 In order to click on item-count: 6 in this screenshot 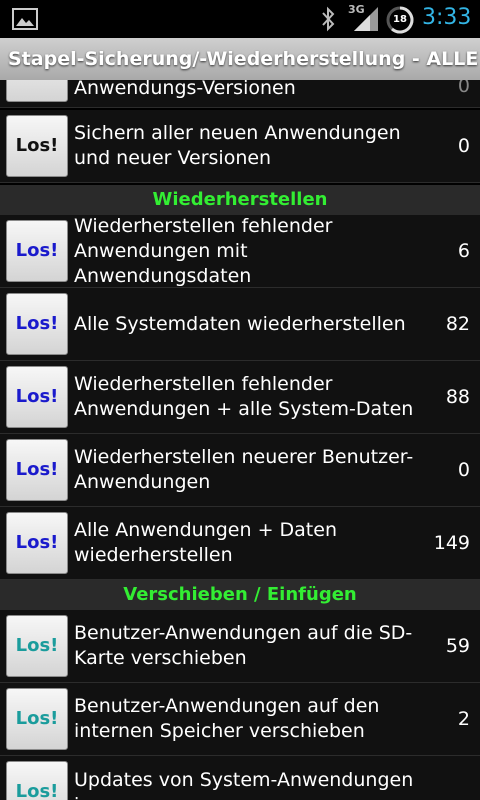, I will do `click(463, 251)`.